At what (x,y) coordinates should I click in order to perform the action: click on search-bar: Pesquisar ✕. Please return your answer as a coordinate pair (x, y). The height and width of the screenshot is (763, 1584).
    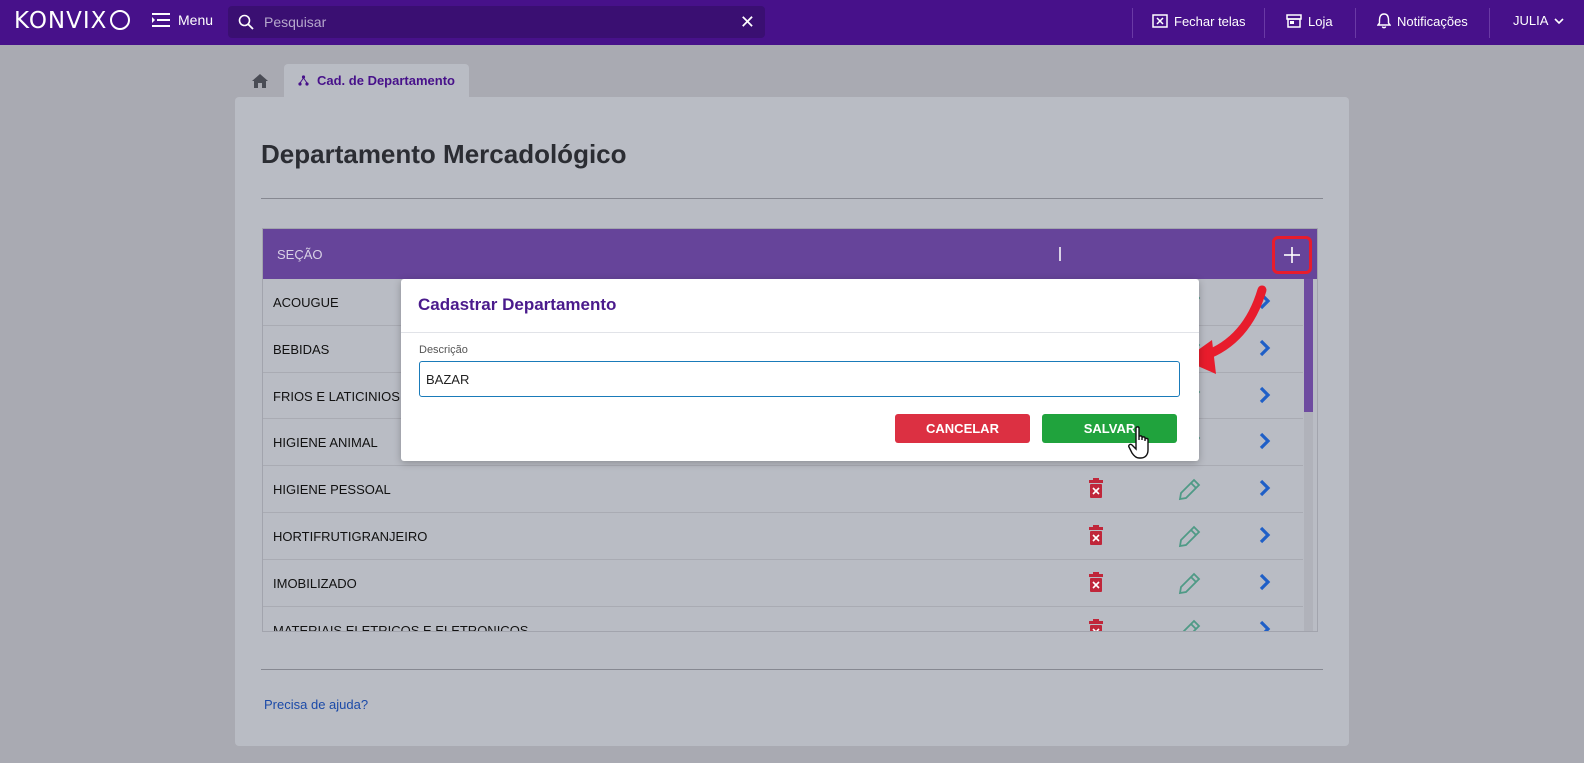
    Looking at the image, I should click on (496, 22).